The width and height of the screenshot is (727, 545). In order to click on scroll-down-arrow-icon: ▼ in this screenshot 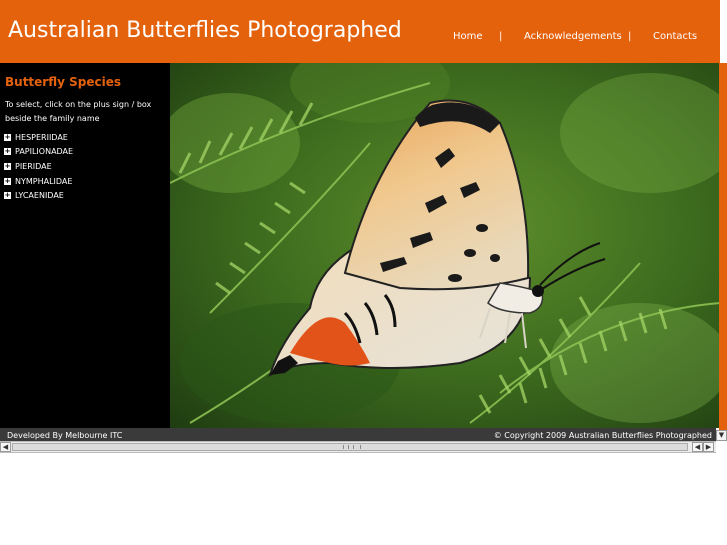, I will do `click(721, 435)`.